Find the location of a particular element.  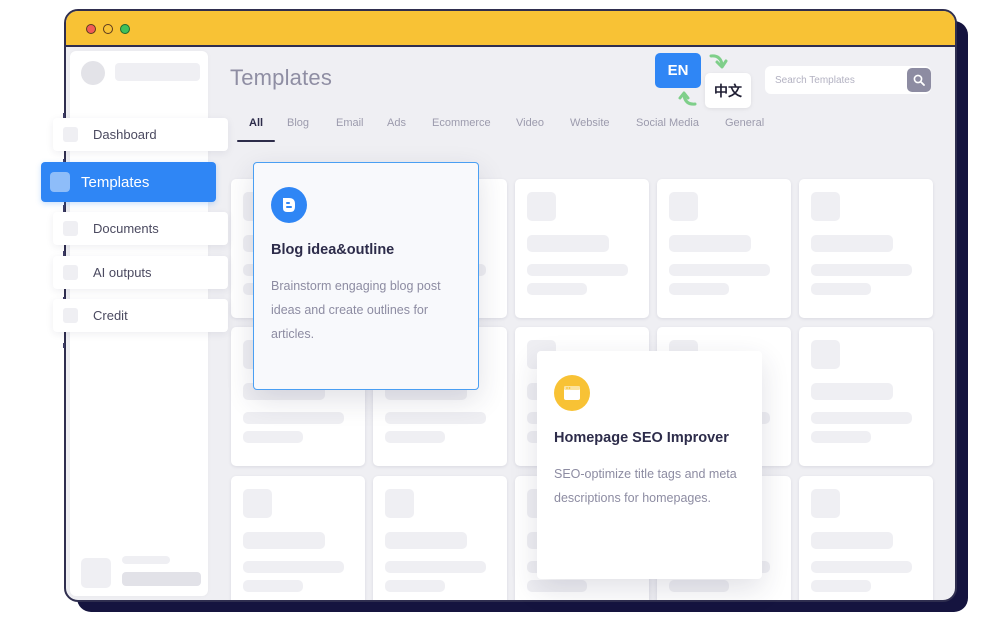

active-tab-indicator is located at coordinates (256, 141).